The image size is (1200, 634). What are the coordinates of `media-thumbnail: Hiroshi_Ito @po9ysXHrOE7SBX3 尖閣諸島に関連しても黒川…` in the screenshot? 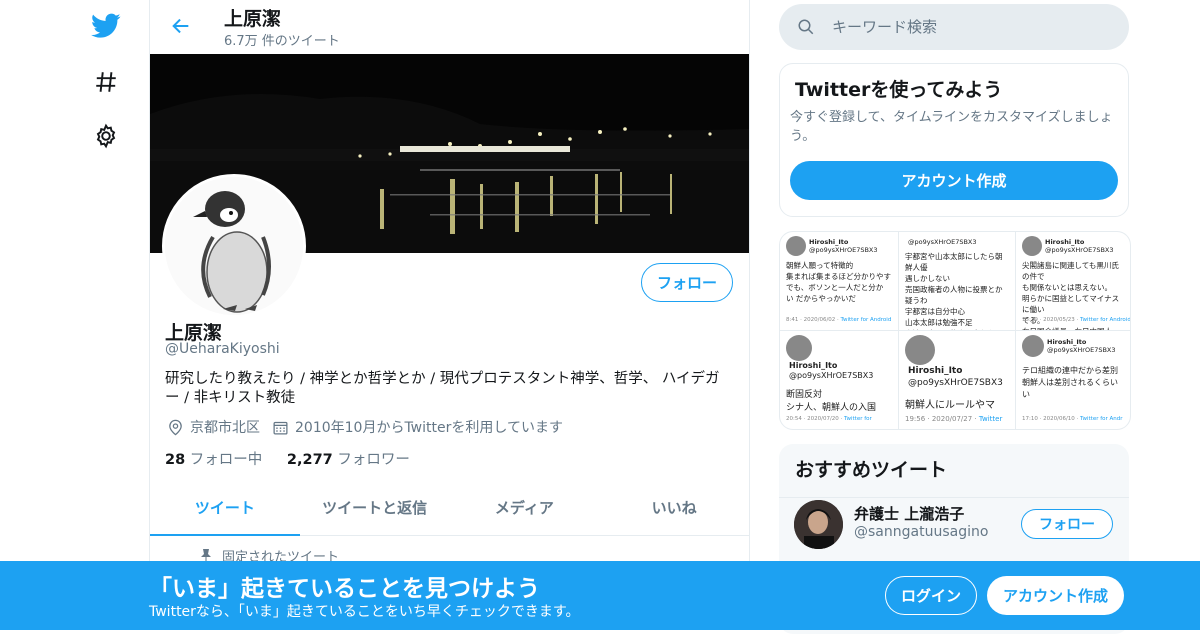 It's located at (1073, 281).